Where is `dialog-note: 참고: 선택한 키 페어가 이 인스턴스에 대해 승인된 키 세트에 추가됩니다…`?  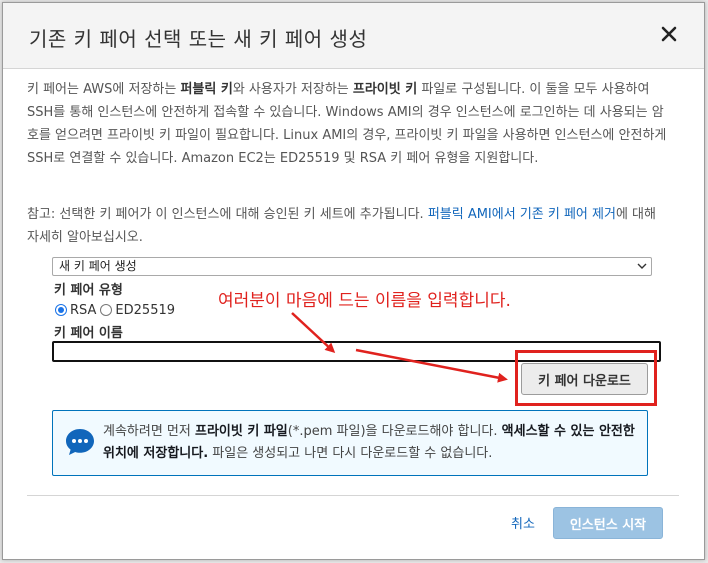
dialog-note: 참고: 선택한 키 페어가 이 인스턴스에 대해 승인된 키 세트에 추가됩니다… is located at coordinates (341, 226).